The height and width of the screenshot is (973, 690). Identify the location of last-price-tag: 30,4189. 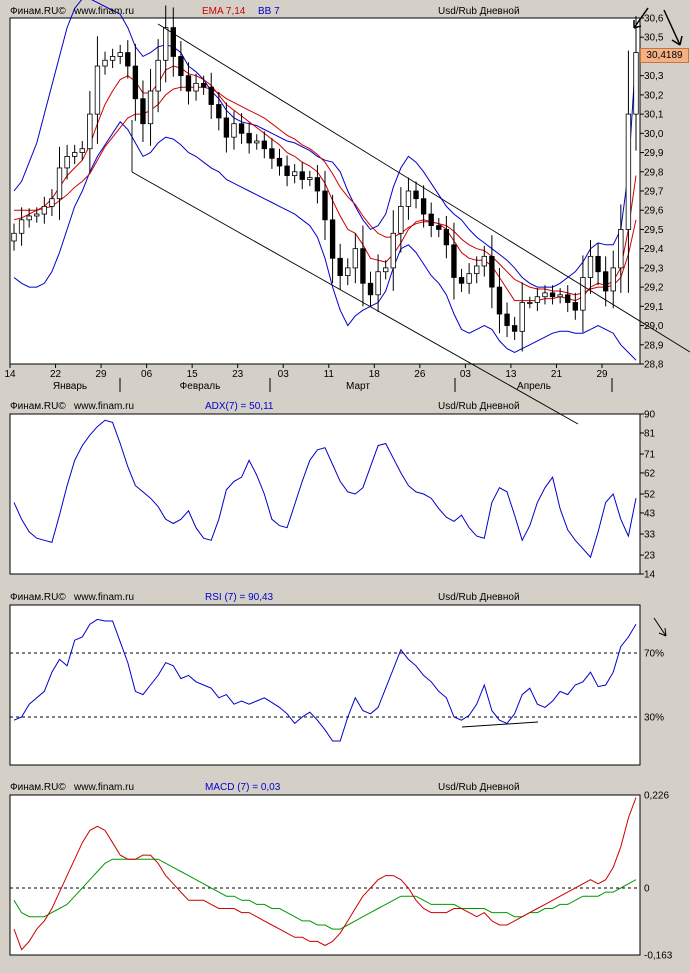
(664, 55).